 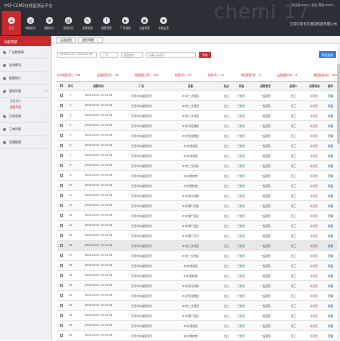 I want to click on sidebar-group-6: 基础数据 ›, so click(x=25, y=142).